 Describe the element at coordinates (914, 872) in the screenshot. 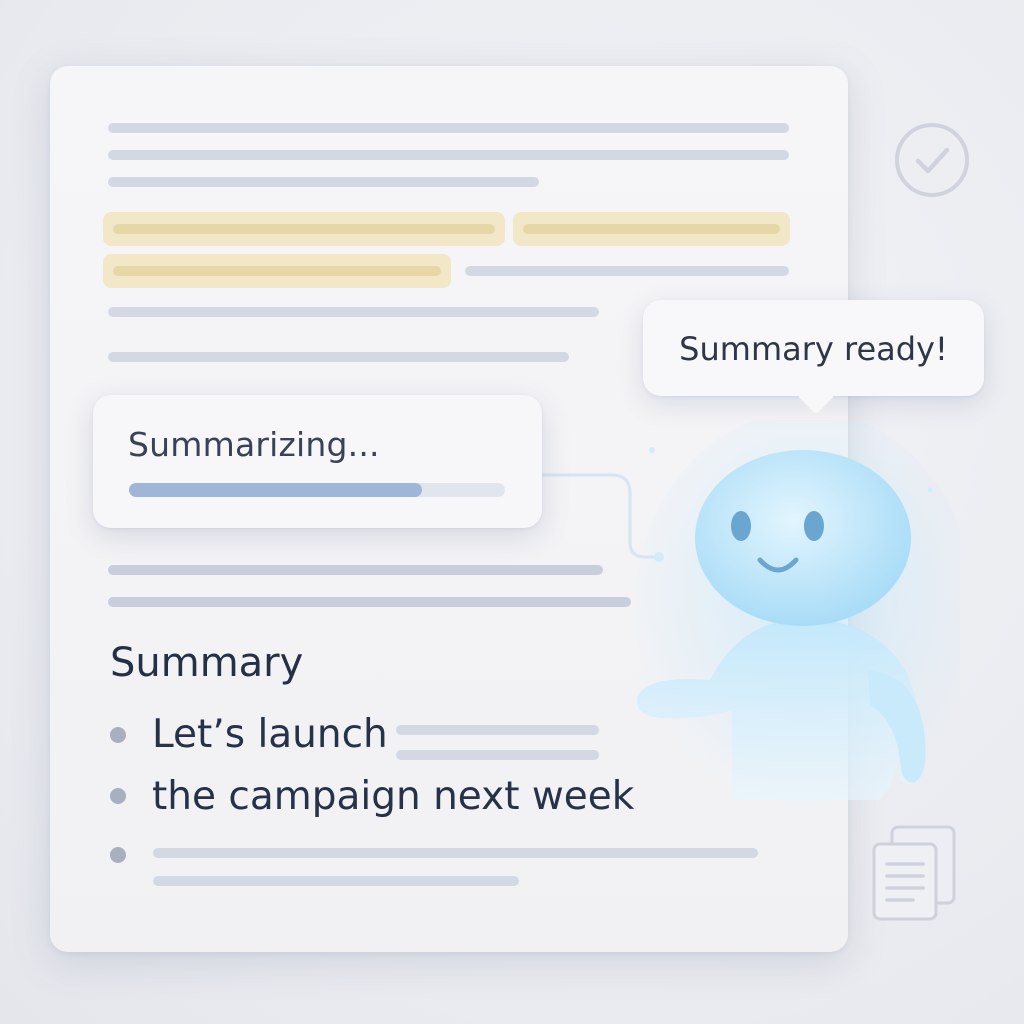

I see `copy-document-icon` at that location.